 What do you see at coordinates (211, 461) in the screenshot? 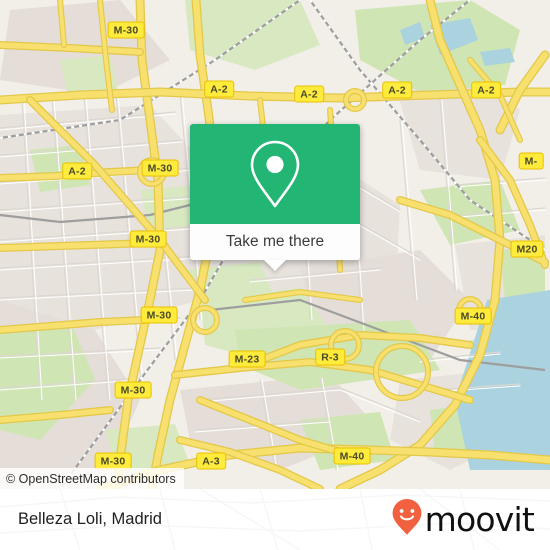
I see `road-shield: A-3` at bounding box center [211, 461].